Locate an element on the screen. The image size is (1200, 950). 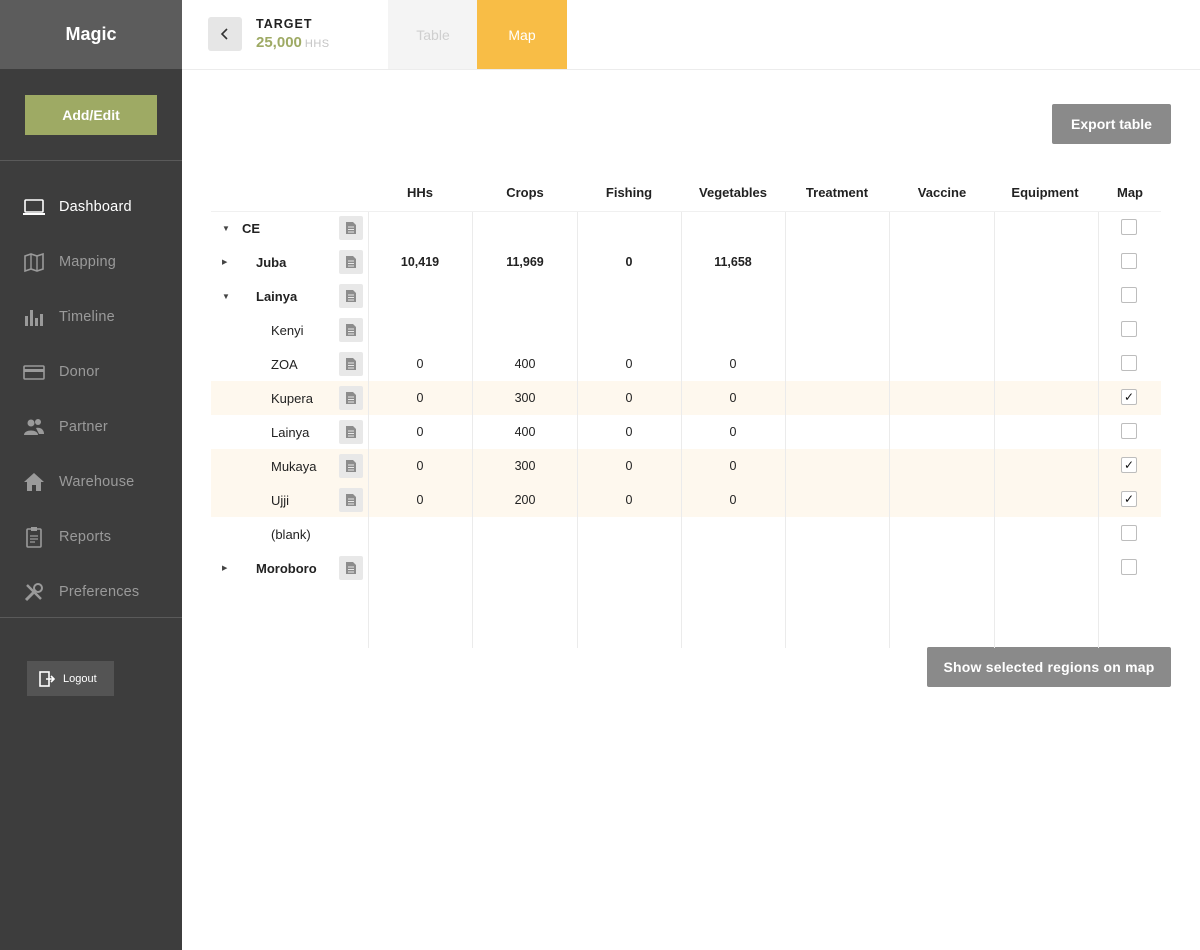
table-cell-vegetables: 11,658 is located at coordinates (733, 262).